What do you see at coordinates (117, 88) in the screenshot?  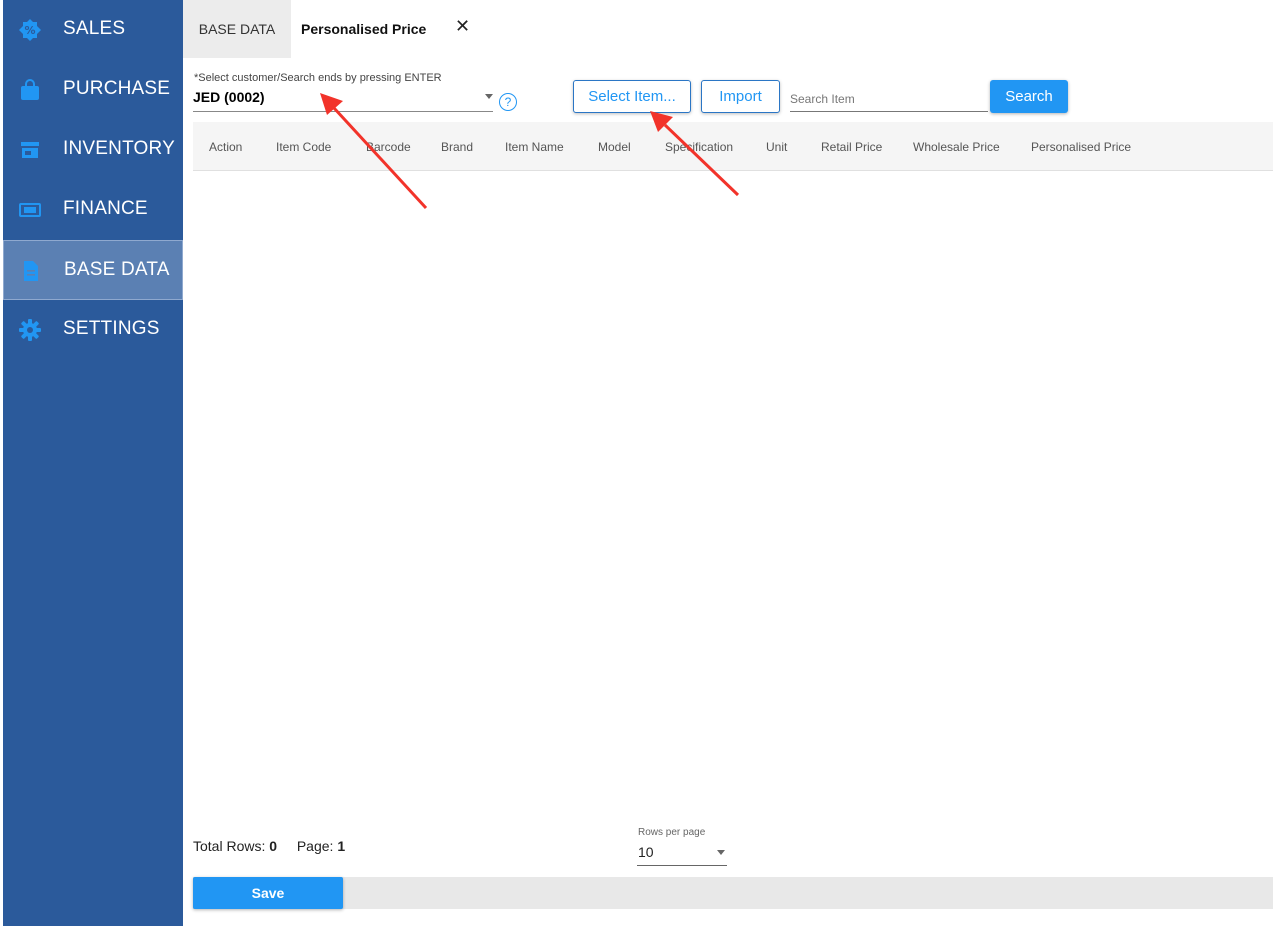 I see `sidebar-item-label: PURCHASE` at bounding box center [117, 88].